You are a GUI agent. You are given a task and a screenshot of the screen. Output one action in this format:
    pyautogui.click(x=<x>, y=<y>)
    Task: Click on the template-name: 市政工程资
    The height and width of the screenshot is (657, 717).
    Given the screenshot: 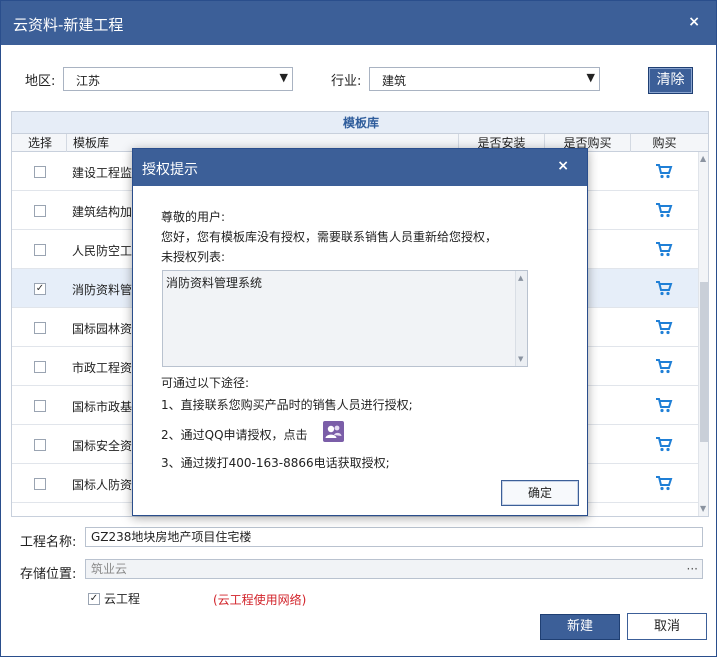 What is the action you would take?
    pyautogui.click(x=102, y=368)
    